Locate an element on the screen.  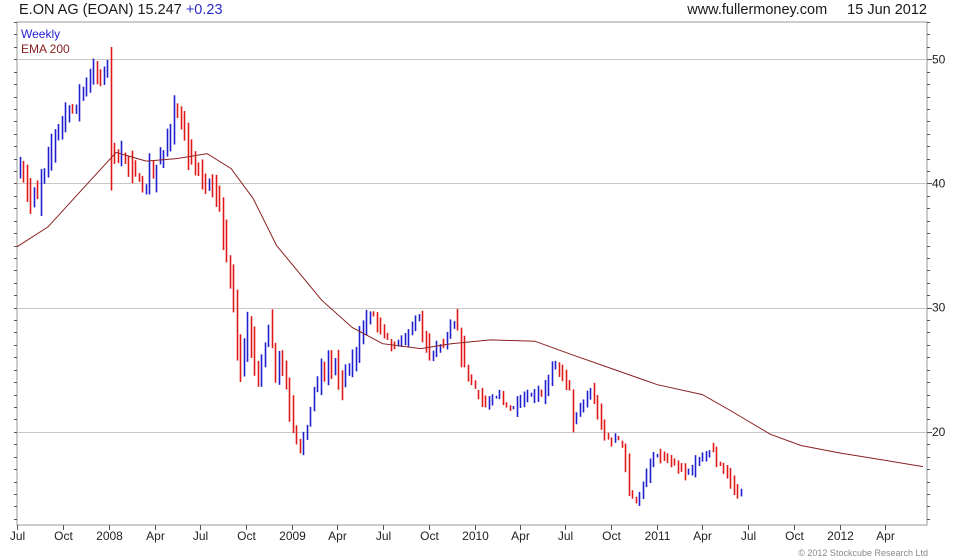
x-axis-label: 2012 is located at coordinates (840, 536).